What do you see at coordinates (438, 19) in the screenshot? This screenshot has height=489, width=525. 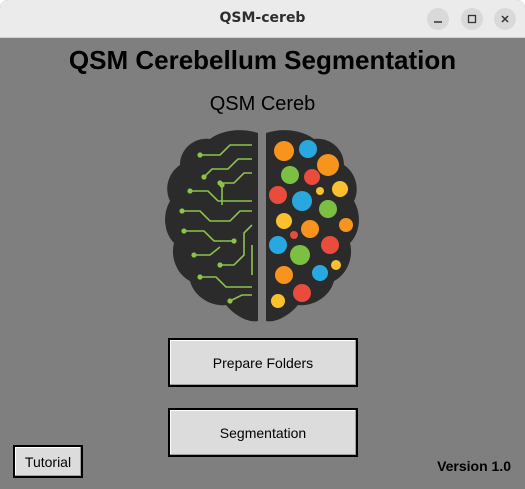 I see `minimize-button` at bounding box center [438, 19].